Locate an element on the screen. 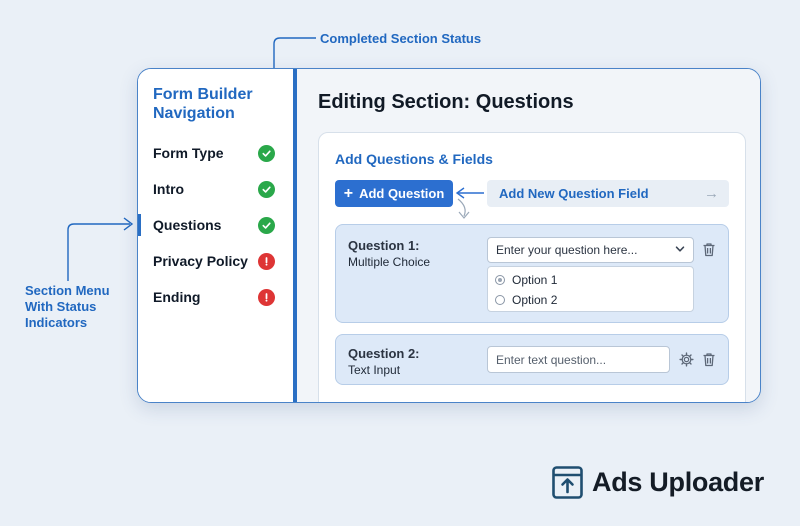 The width and height of the screenshot is (800, 526). question-block-2: Question 2: Text Input is located at coordinates (532, 359).